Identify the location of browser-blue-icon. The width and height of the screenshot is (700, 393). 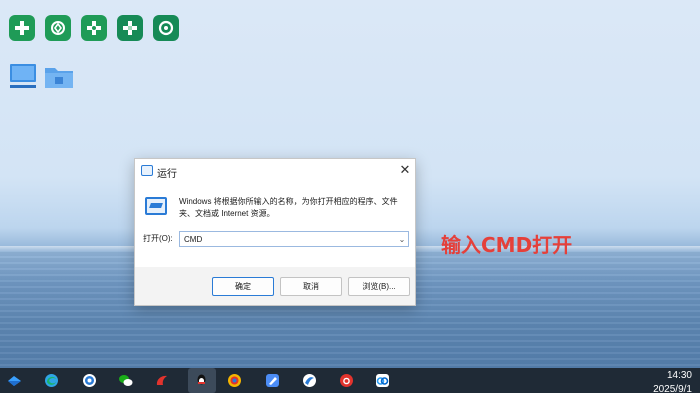
(309, 380).